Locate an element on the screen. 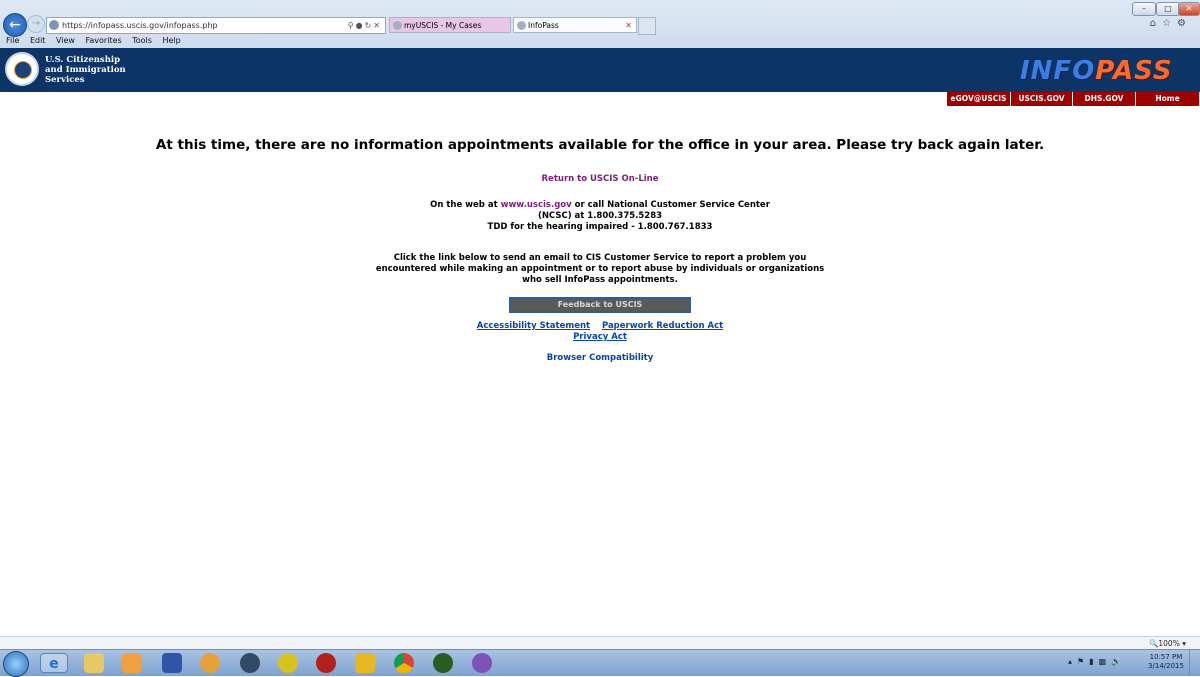 Image resolution: width=1200 pixels, height=677 pixels. site-icon is located at coordinates (54, 25).